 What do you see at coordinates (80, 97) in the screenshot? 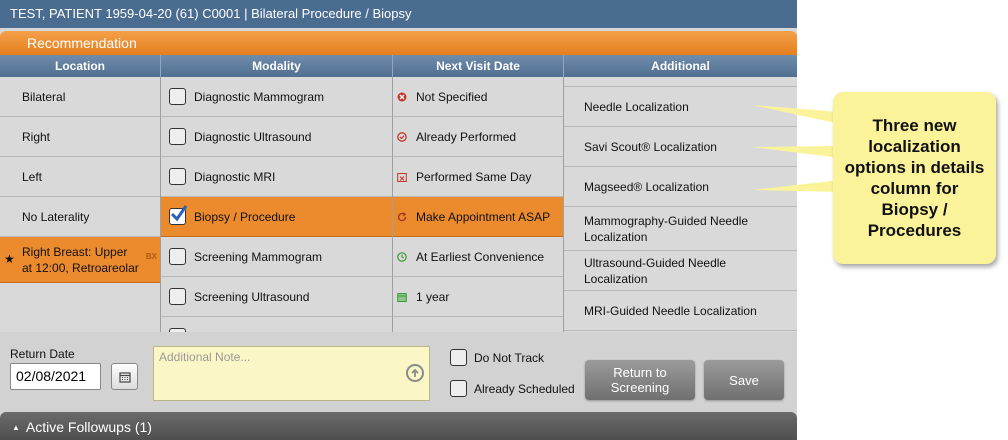
I see `location-item-bilateral: Bilateral` at bounding box center [80, 97].